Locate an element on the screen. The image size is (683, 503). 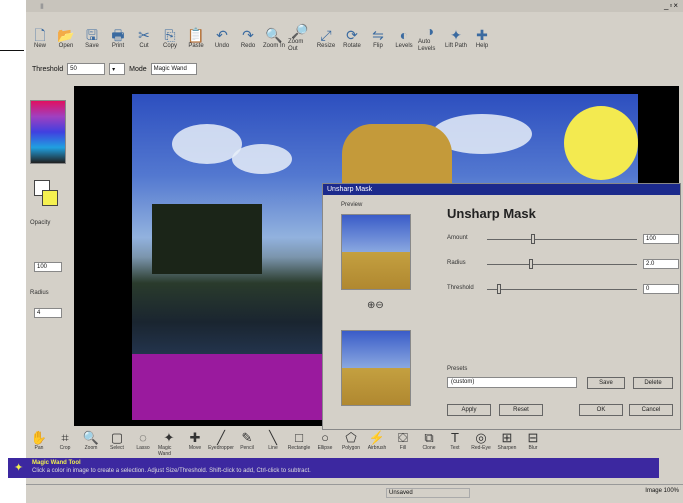
toolbar-zoom-in-button: 🔍 Zoom In is located at coordinates (274, 38).